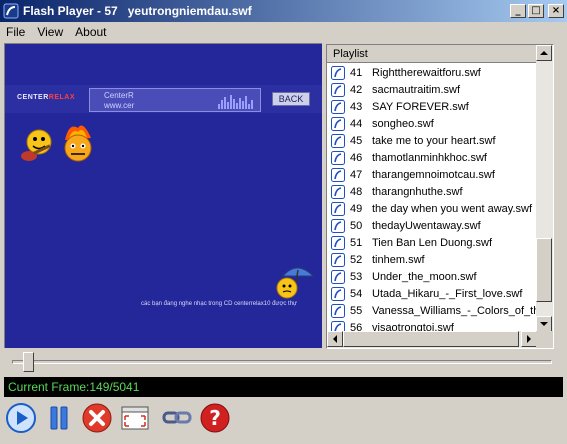 The image size is (567, 444). I want to click on seek-thumb, so click(29, 362).